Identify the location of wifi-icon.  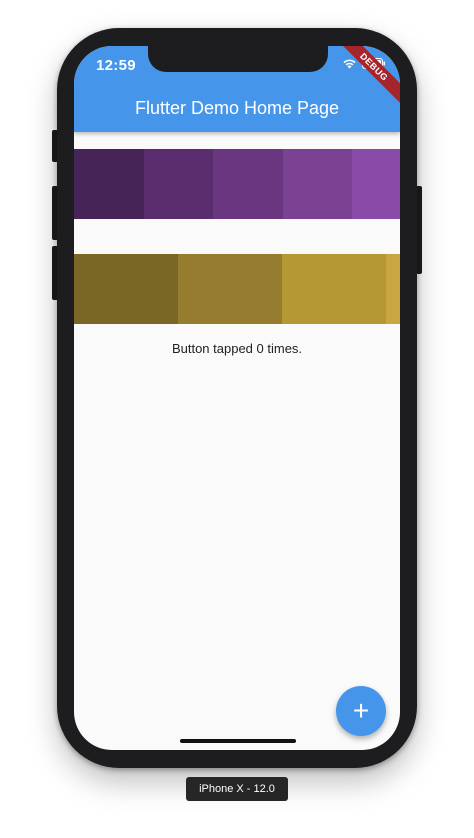
(349, 65).